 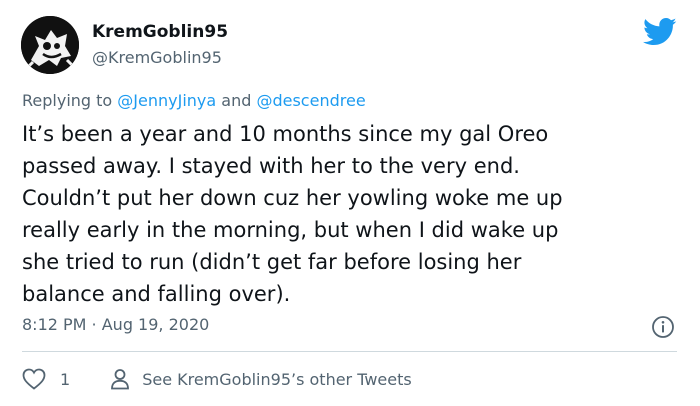 I want to click on reply-prefix: Replying to, so click(x=70, y=100).